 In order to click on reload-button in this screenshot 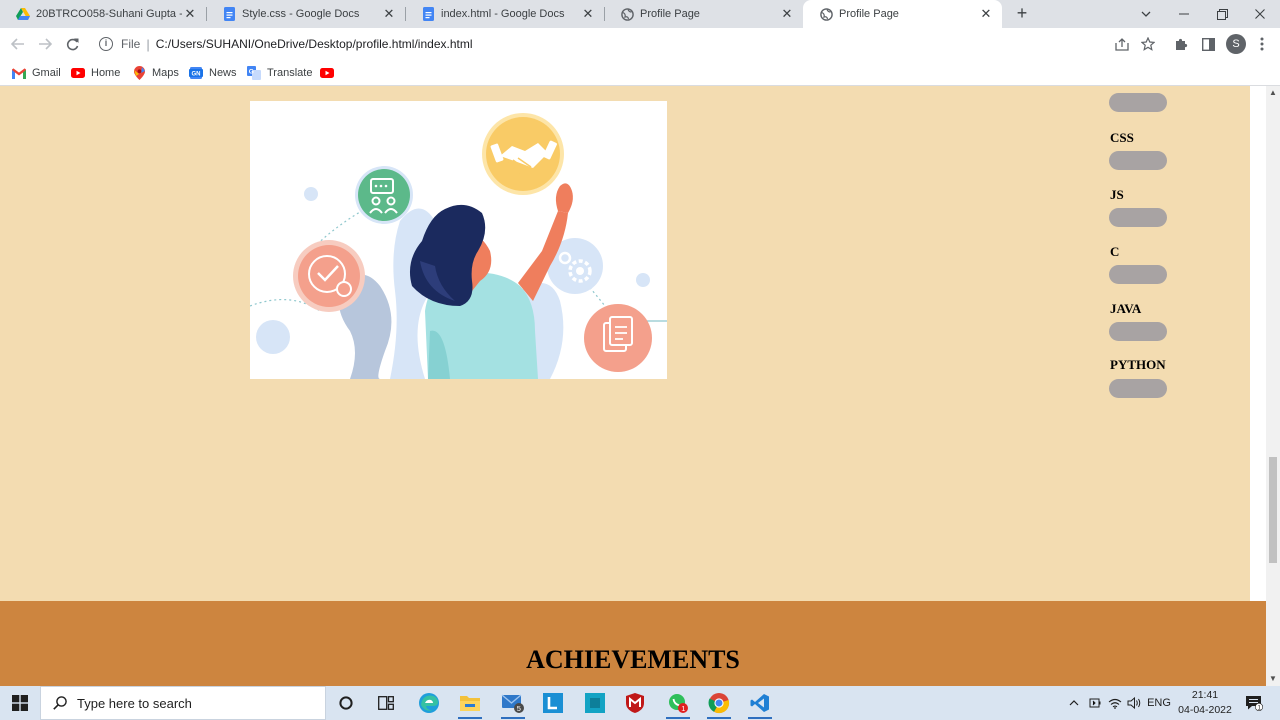, I will do `click(72, 44)`.